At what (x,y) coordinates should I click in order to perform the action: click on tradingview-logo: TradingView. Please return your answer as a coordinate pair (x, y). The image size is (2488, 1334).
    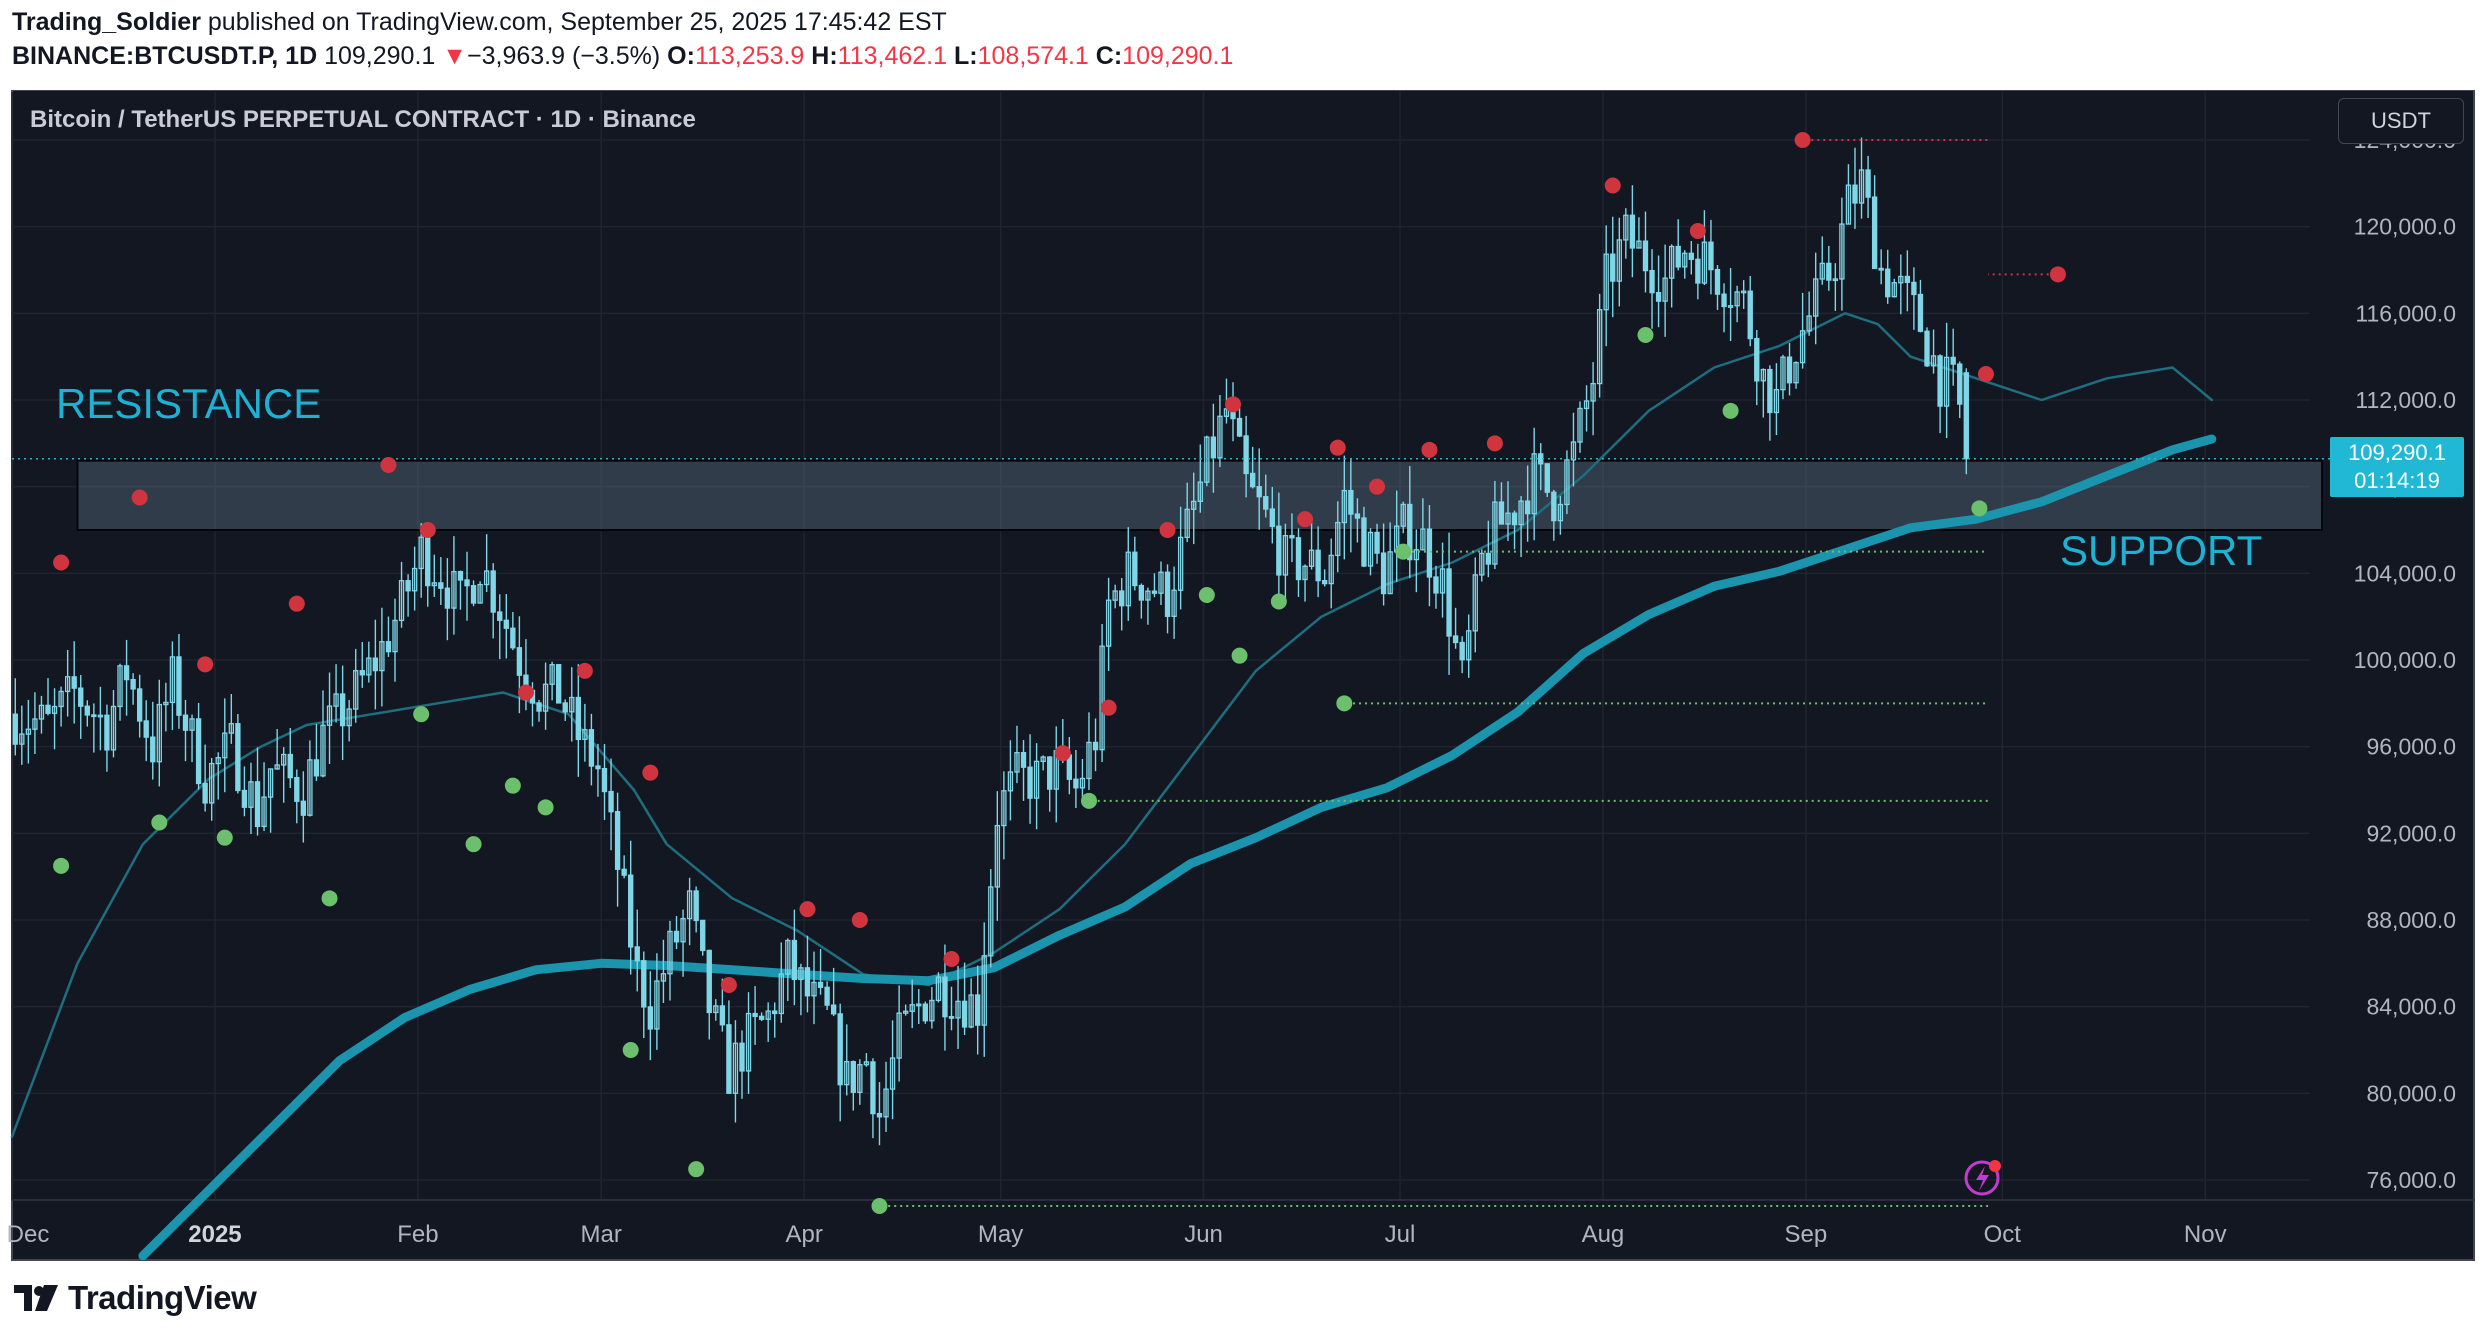
    Looking at the image, I should click on (135, 1298).